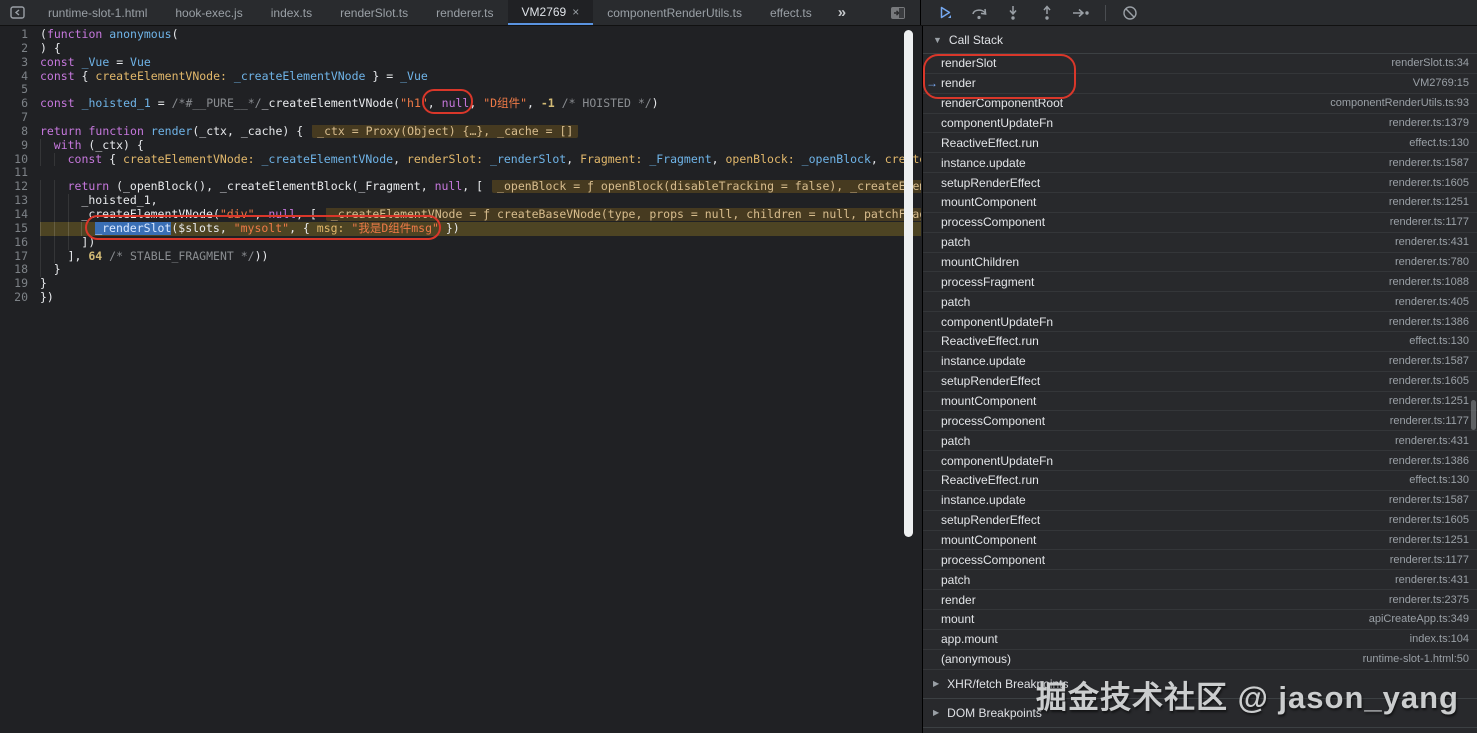 The height and width of the screenshot is (733, 1477). What do you see at coordinates (460, 173) in the screenshot?
I see `code-line-11: 11` at bounding box center [460, 173].